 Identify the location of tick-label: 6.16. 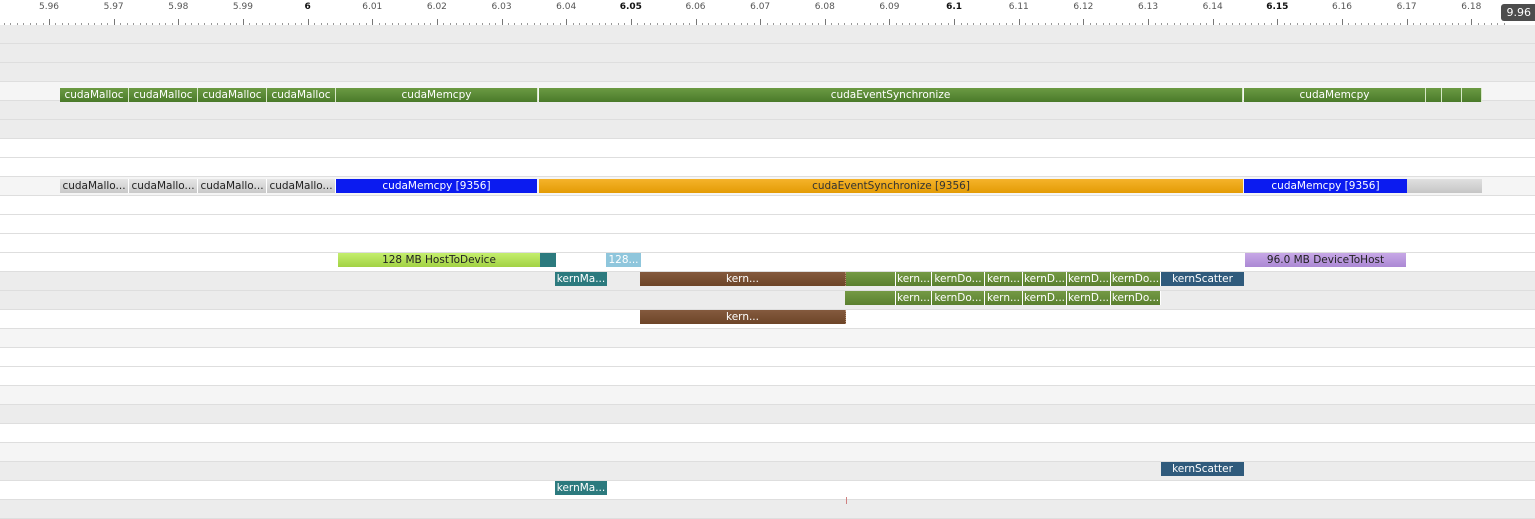
(1342, 7).